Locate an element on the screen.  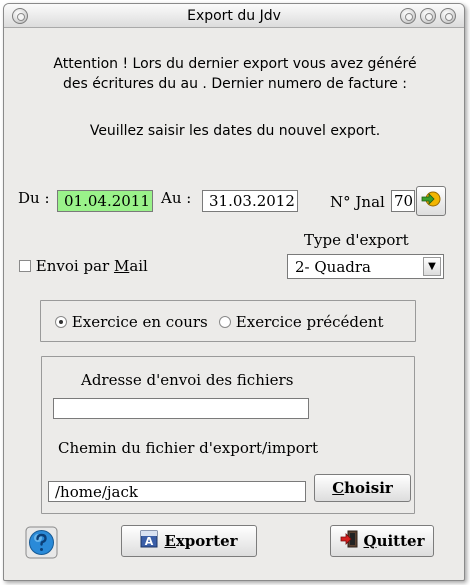
title-bar: Export du Jdv is located at coordinates (234, 16).